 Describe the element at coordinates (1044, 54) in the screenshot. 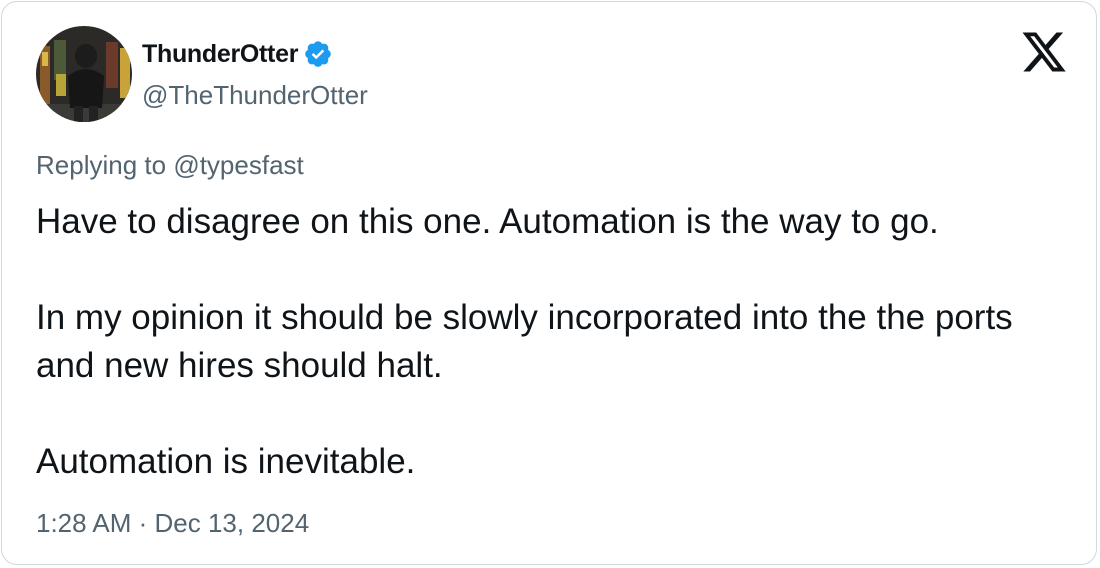

I see `x-logo-icon` at that location.